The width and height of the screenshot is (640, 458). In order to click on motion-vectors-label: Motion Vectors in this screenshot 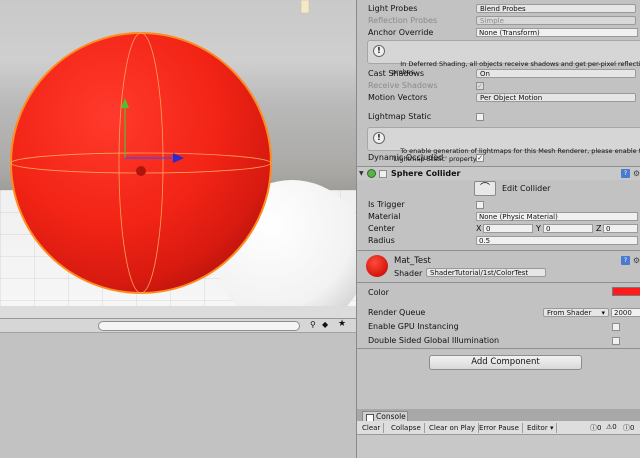, I will do `click(398, 97)`.